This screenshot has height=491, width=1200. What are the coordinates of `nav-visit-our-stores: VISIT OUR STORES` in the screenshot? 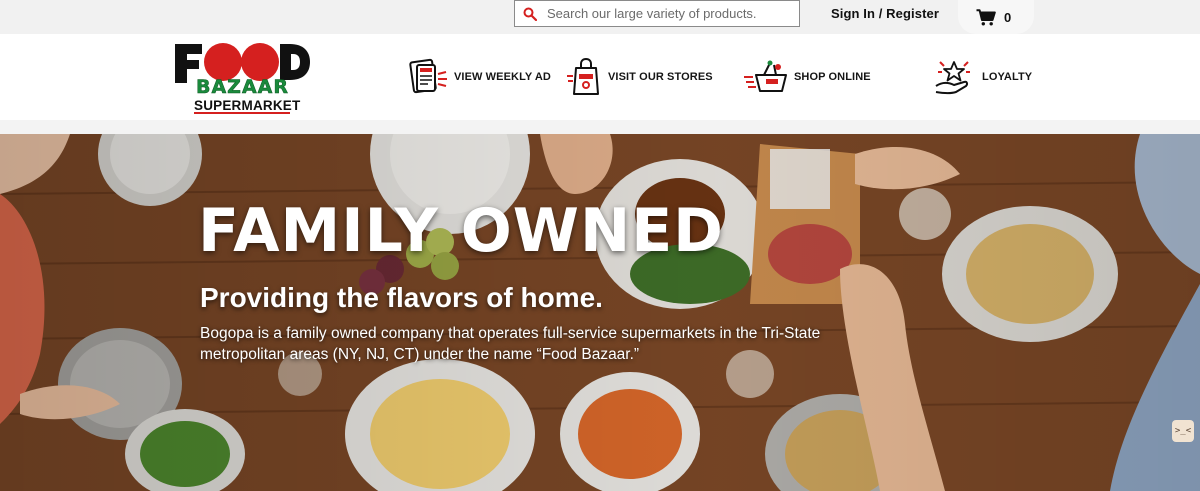 It's located at (639, 77).